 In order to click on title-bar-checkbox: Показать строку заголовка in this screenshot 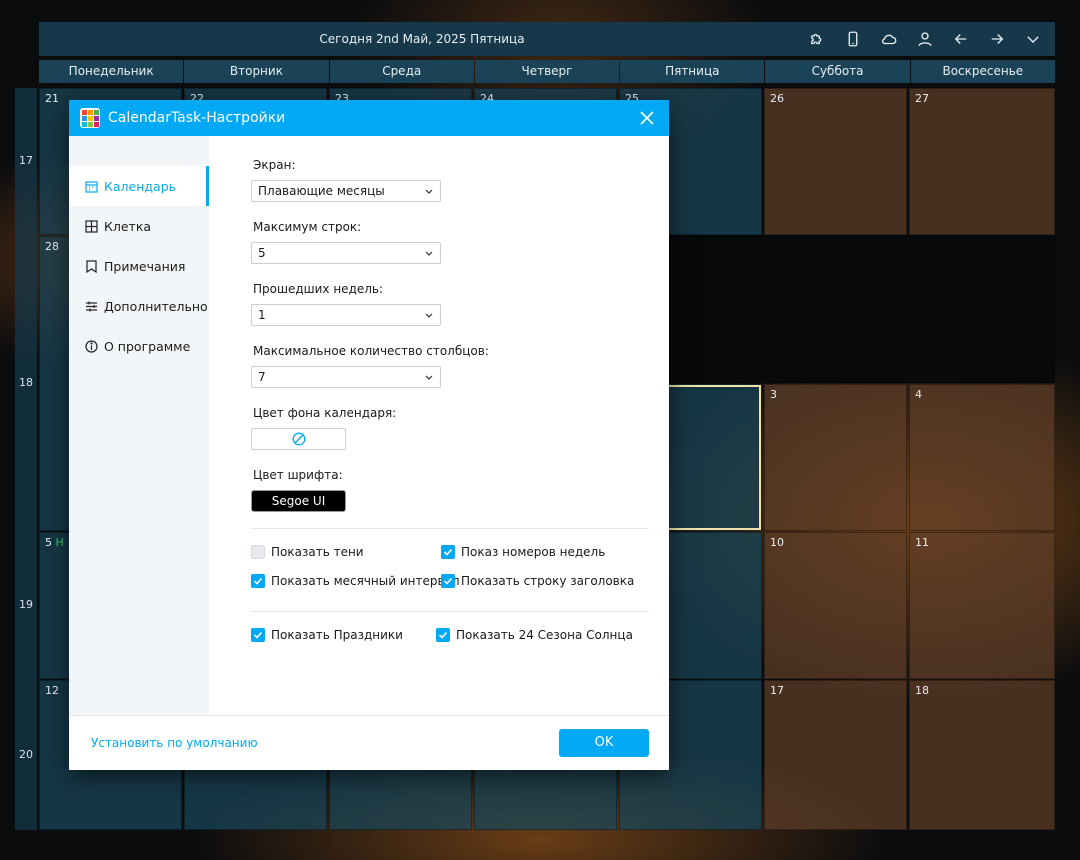, I will do `click(537, 581)`.